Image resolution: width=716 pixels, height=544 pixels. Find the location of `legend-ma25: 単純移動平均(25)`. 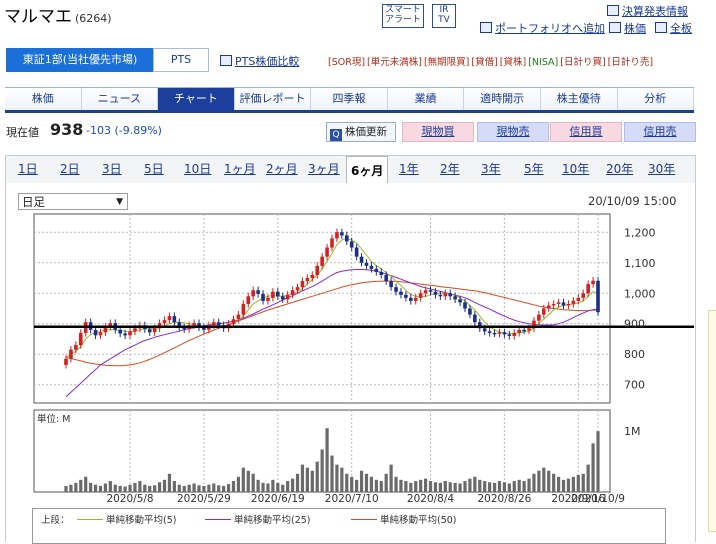

legend-ma25: 単純移動平均(25) is located at coordinates (258, 519).